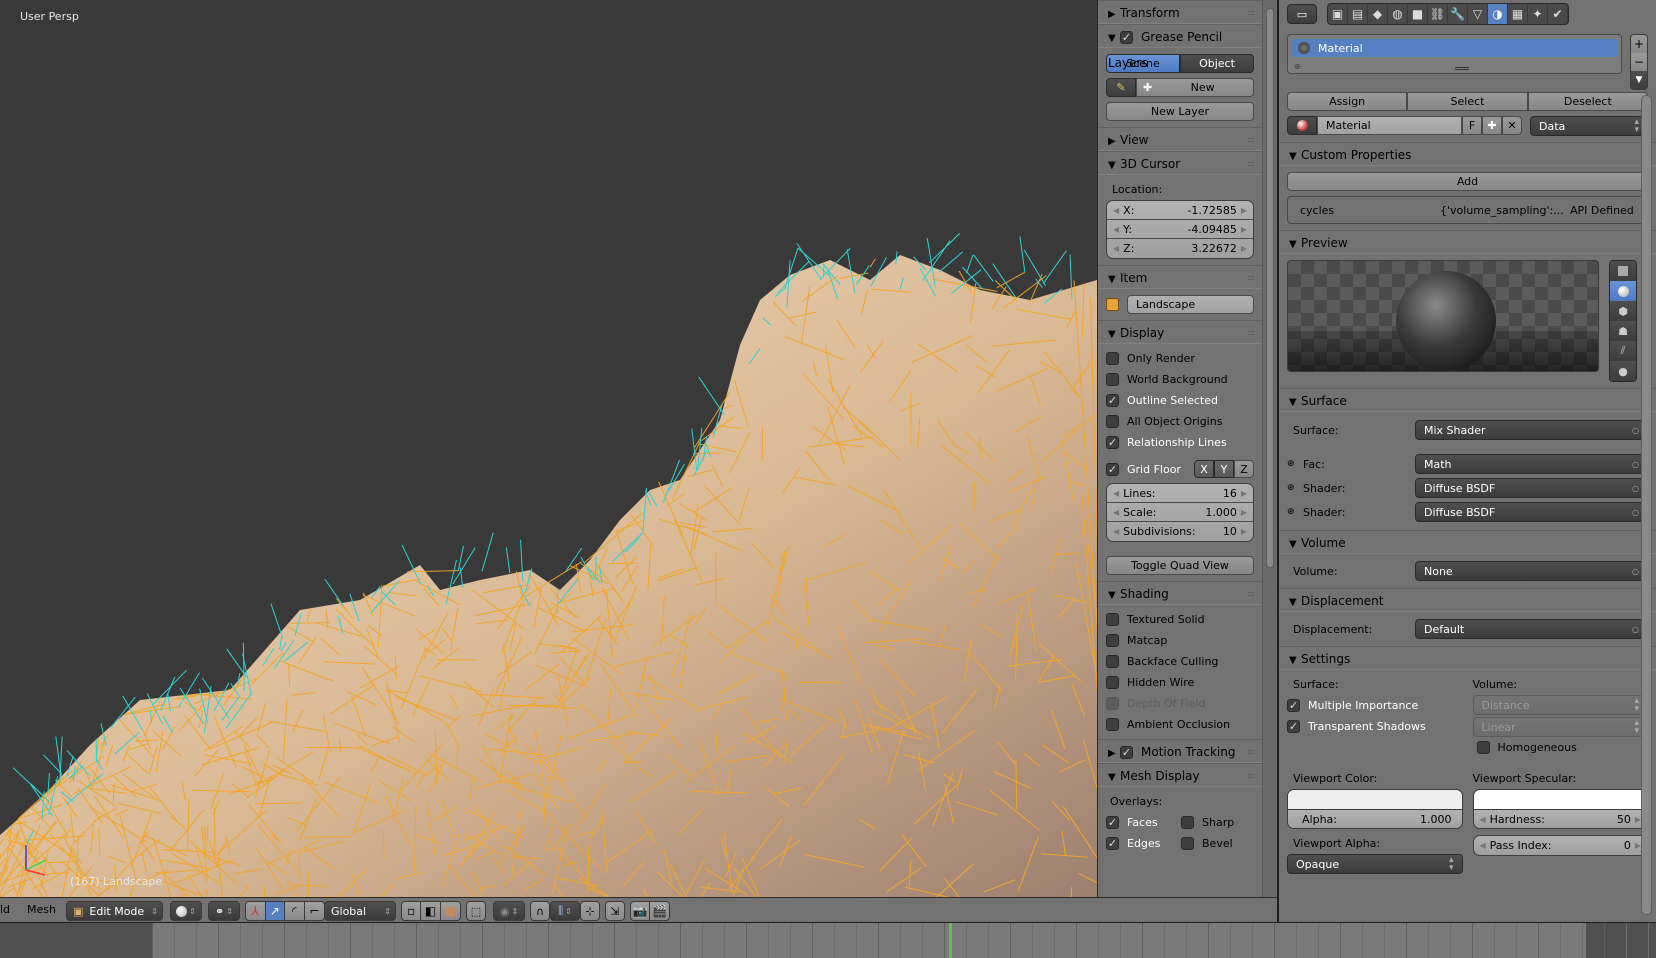  What do you see at coordinates (1623, 311) in the screenshot?
I see `preview-cube-button: ⬢` at bounding box center [1623, 311].